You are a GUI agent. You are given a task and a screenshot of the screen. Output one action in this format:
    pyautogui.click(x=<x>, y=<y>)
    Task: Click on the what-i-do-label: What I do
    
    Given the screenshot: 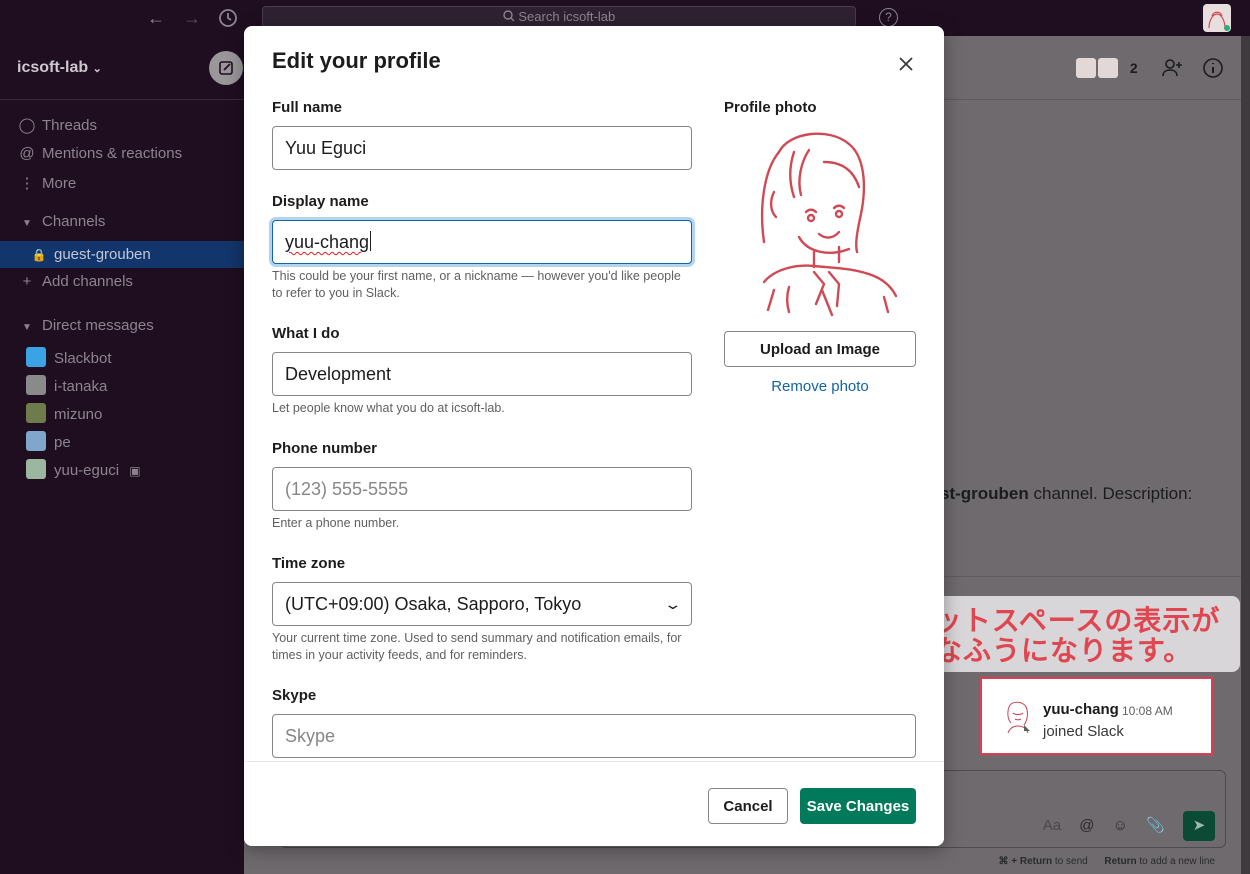 What is the action you would take?
    pyautogui.click(x=306, y=333)
    